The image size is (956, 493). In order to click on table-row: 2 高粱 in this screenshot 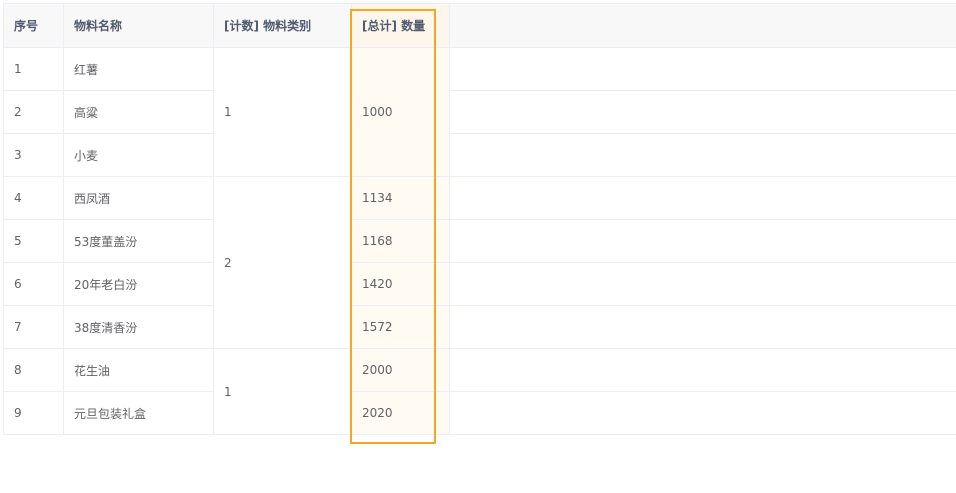, I will do `click(479, 112)`.